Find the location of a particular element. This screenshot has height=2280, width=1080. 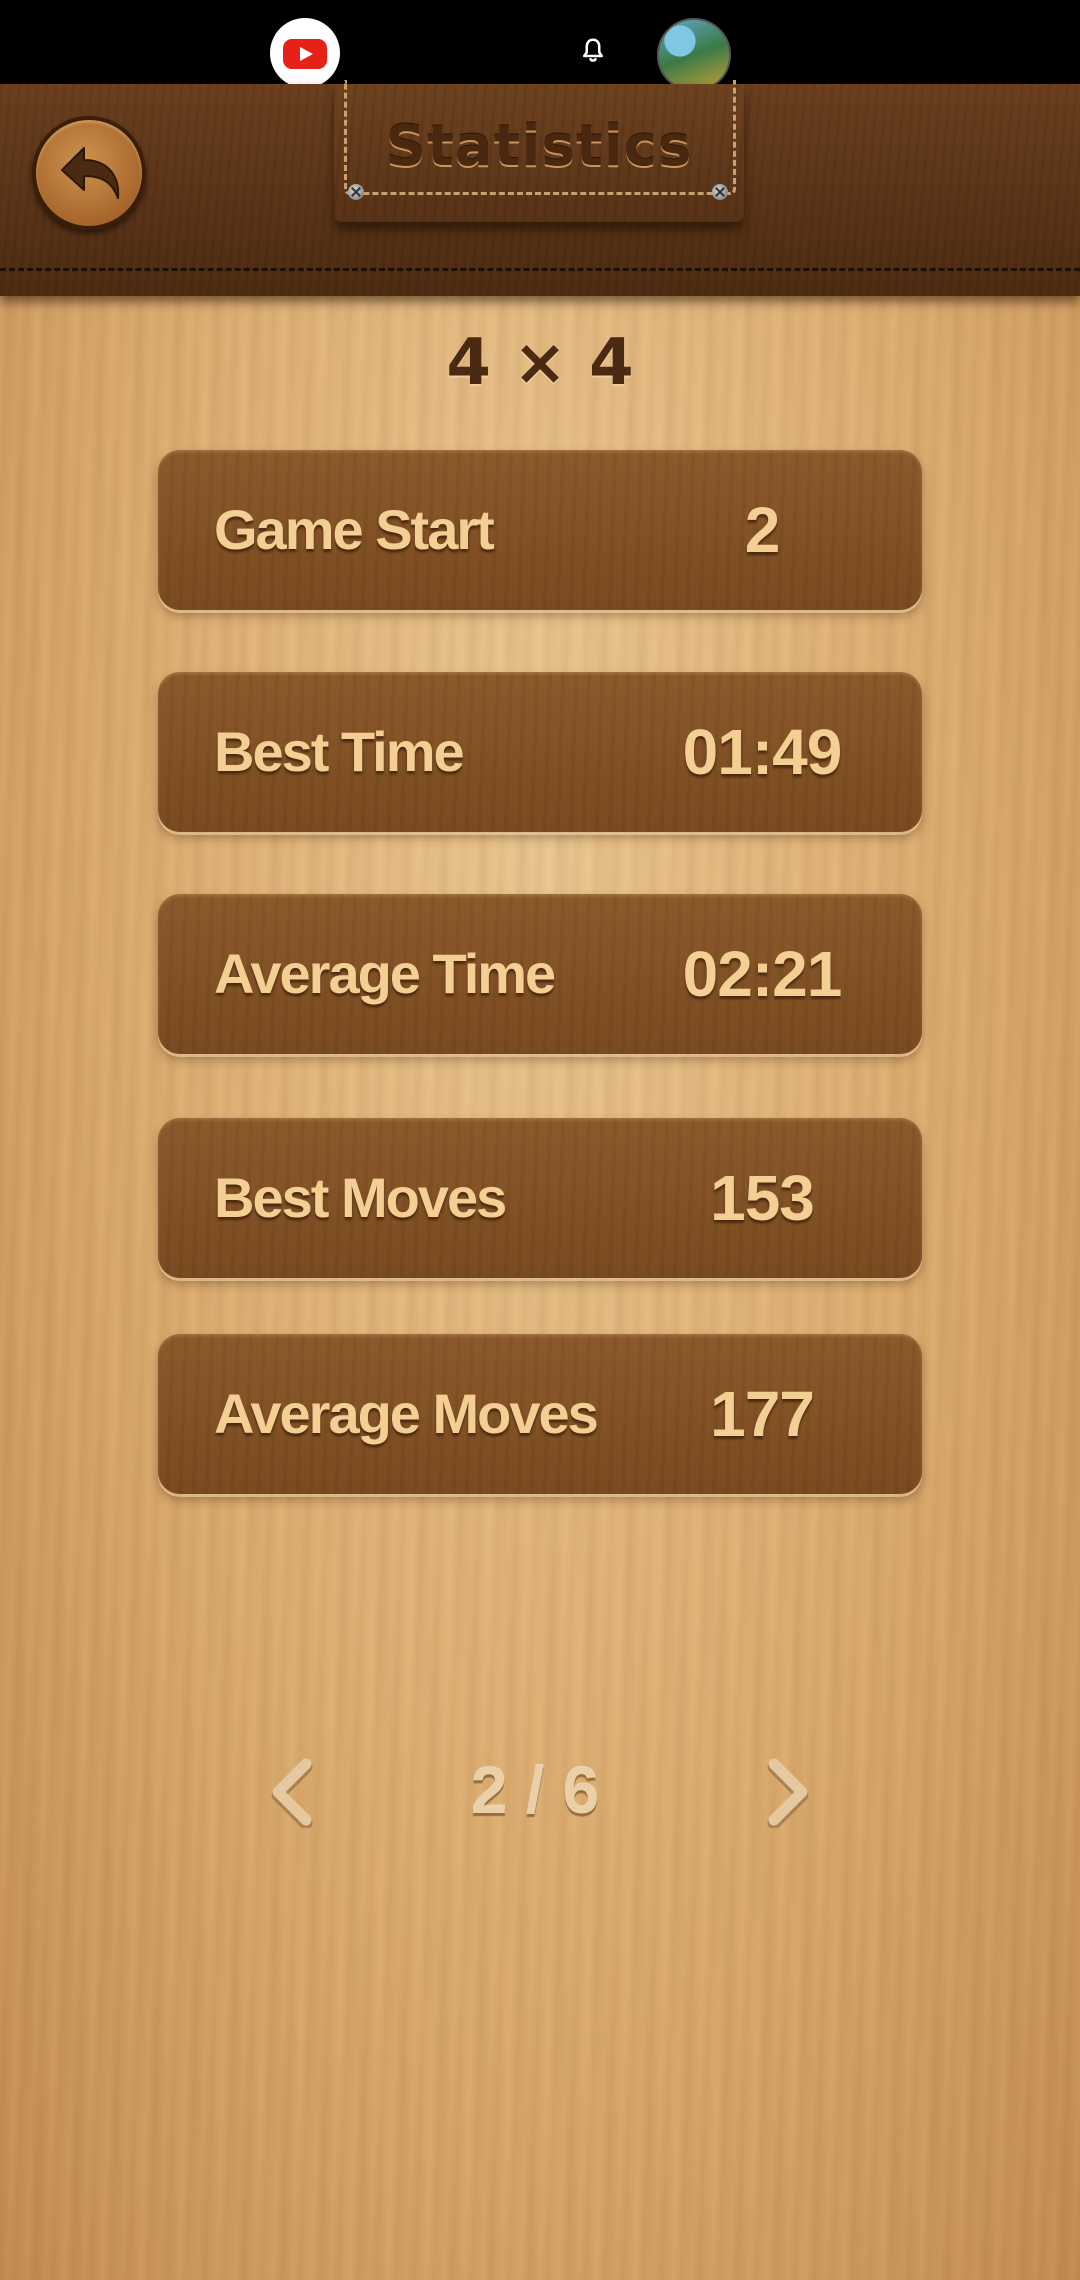

stat-card-average-moves: Average Moves 177 is located at coordinates (540, 1414).